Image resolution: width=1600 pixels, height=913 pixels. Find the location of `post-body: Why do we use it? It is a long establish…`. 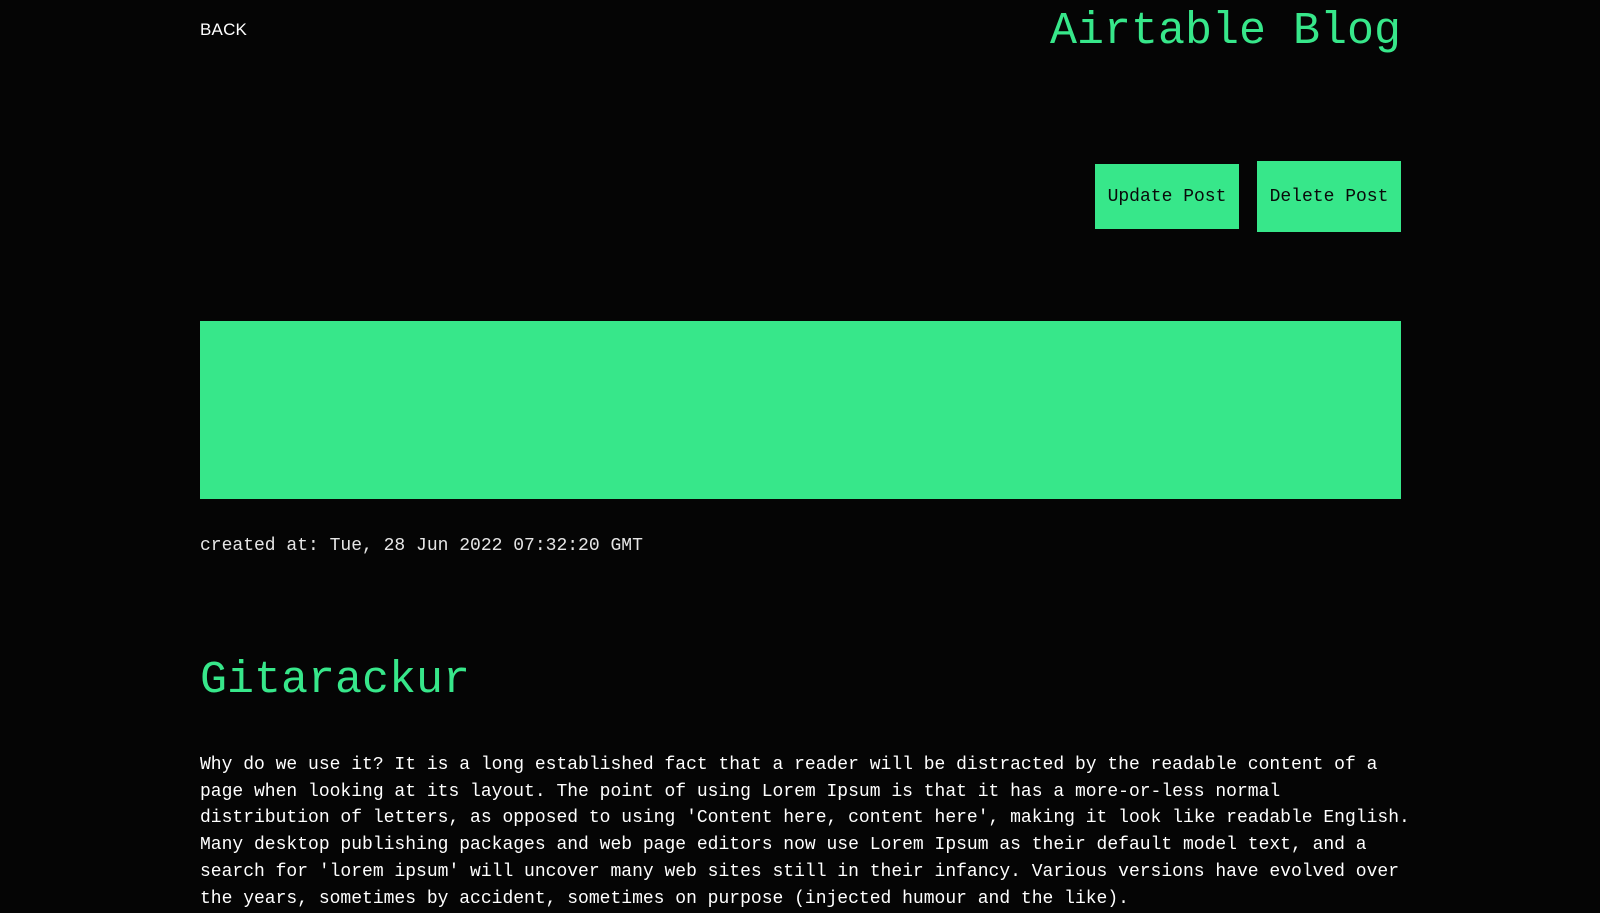

post-body: Why do we use it? It is a long establish… is located at coordinates (805, 832).